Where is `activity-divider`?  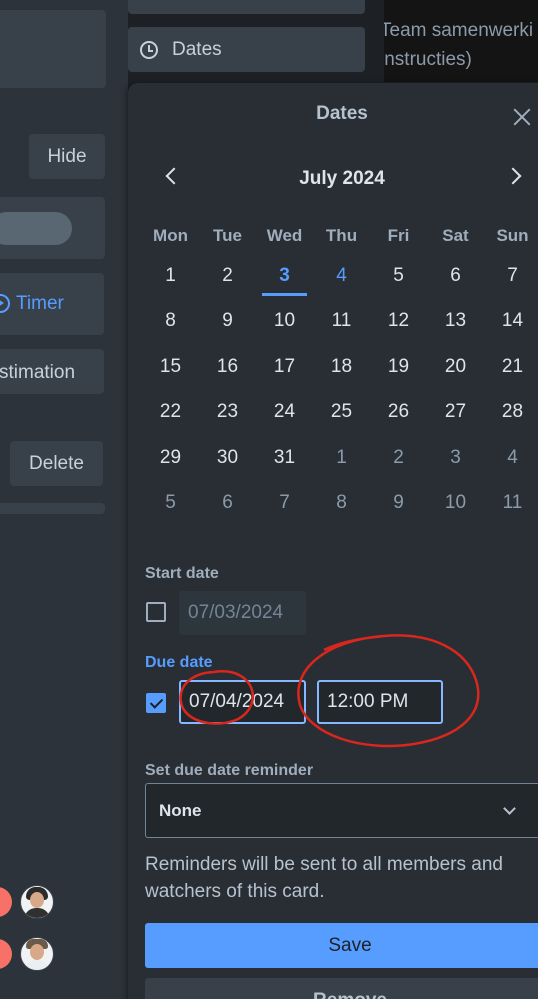
activity-divider is located at coordinates (52, 508).